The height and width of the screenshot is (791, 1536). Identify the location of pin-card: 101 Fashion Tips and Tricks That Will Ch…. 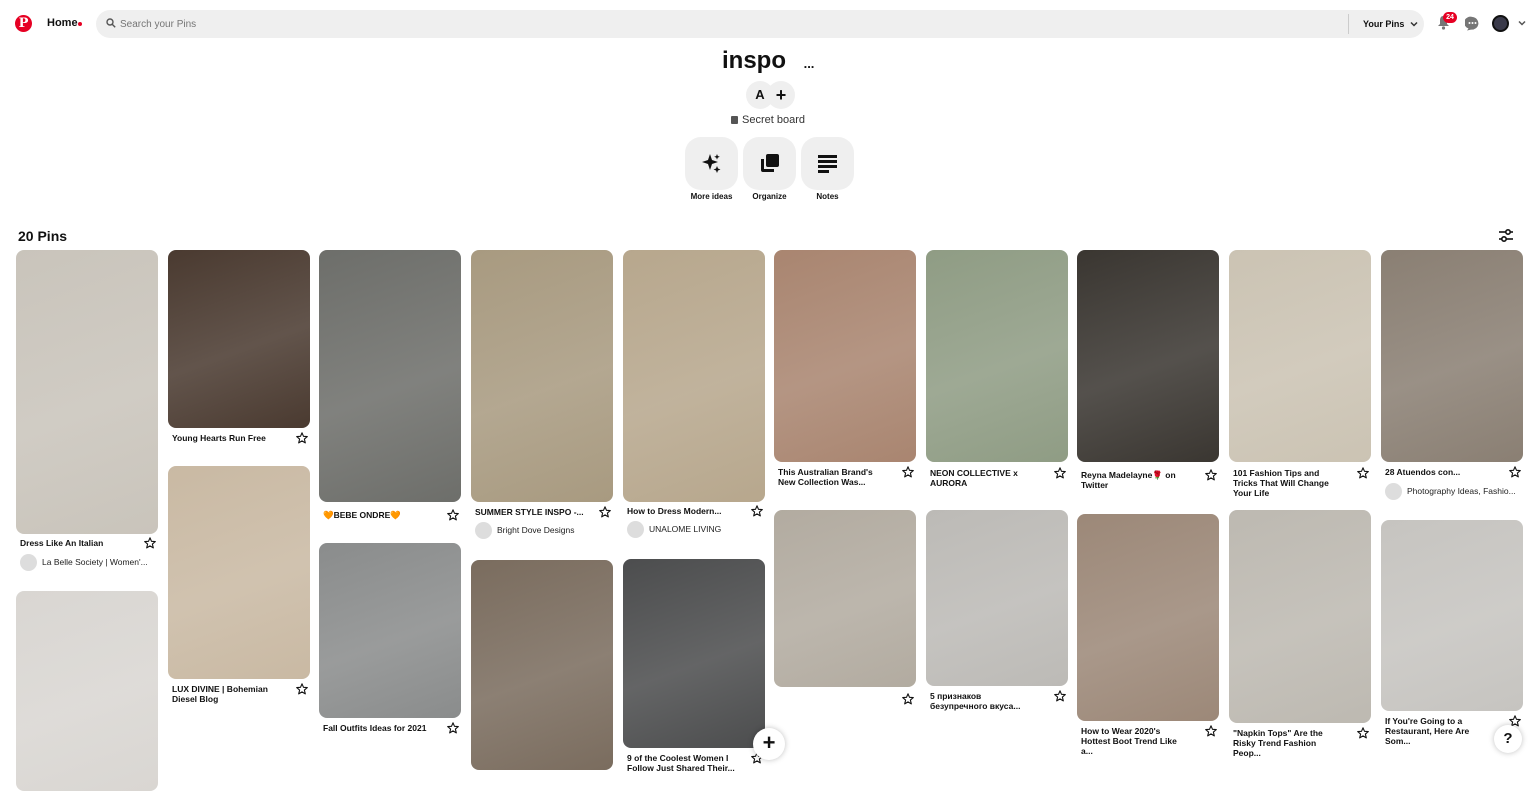
(1300, 374).